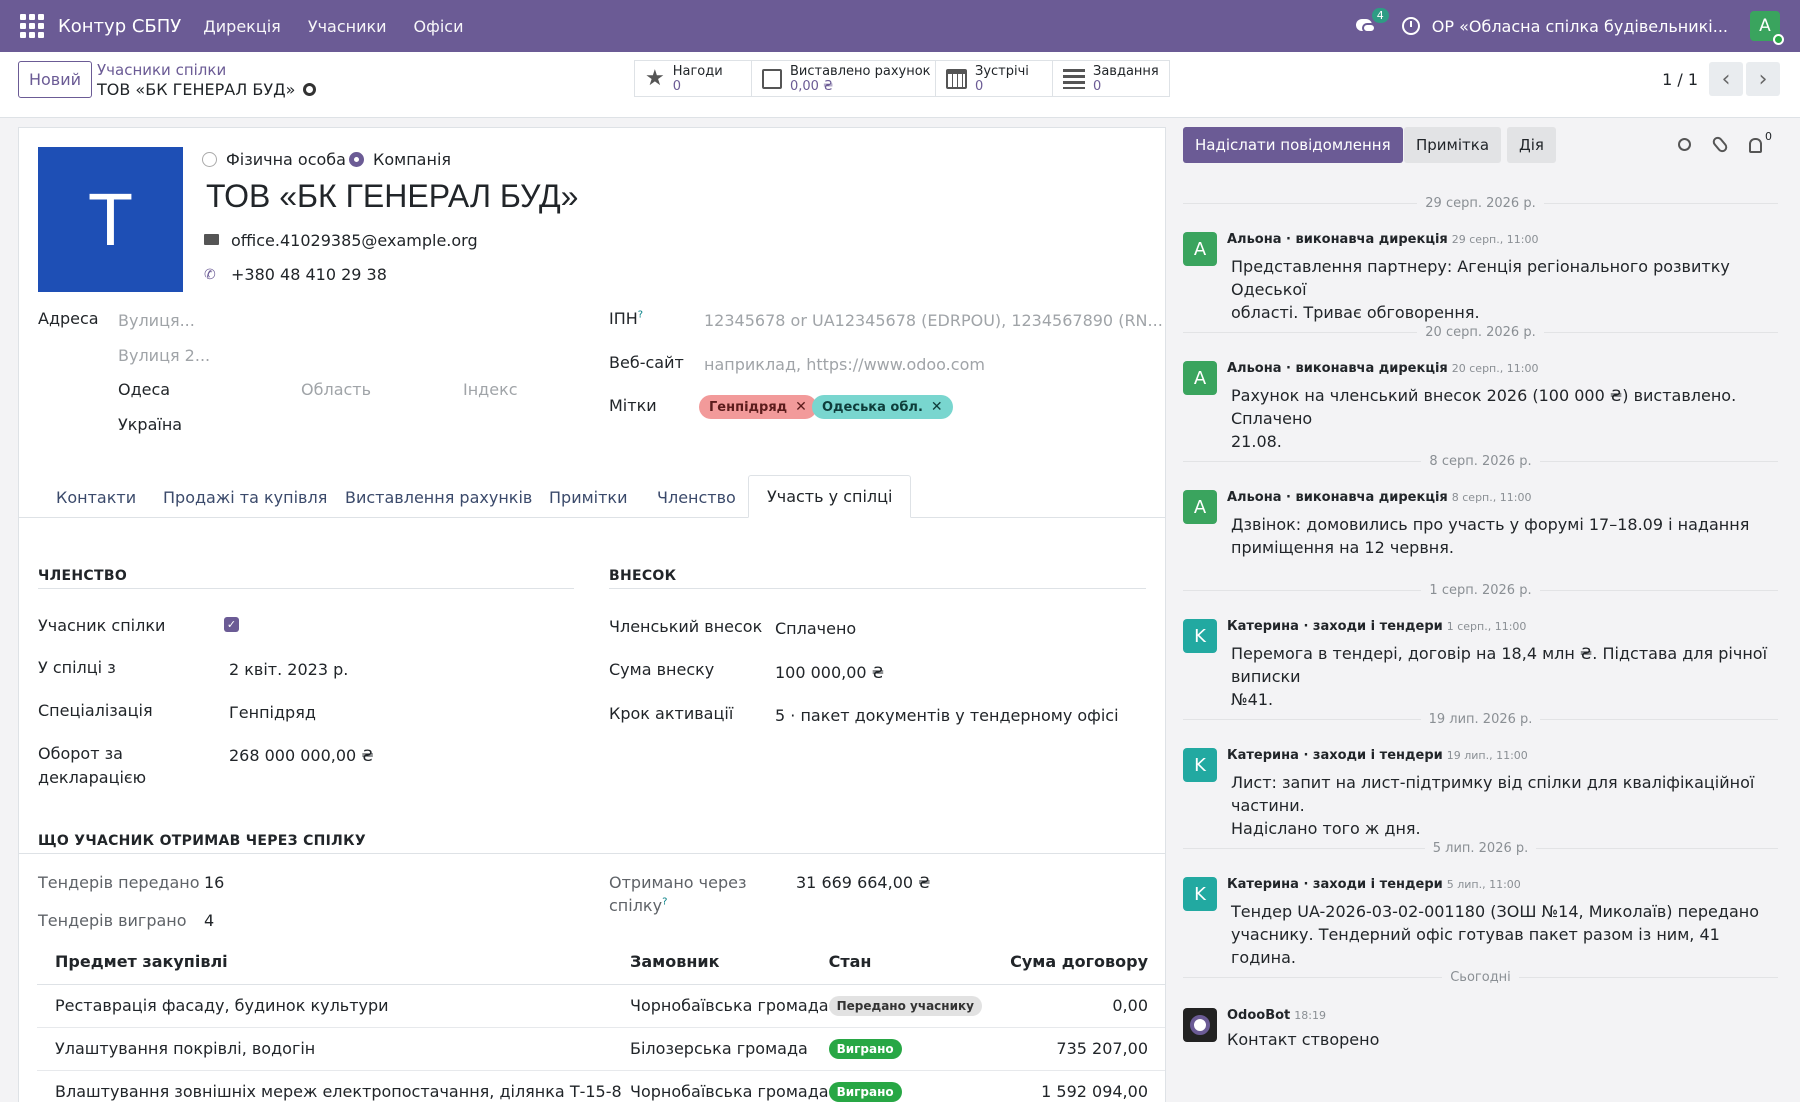 The height and width of the screenshot is (1102, 1800). What do you see at coordinates (994, 78) in the screenshot?
I see `smart-button-meetings: Зустрічі 0` at bounding box center [994, 78].